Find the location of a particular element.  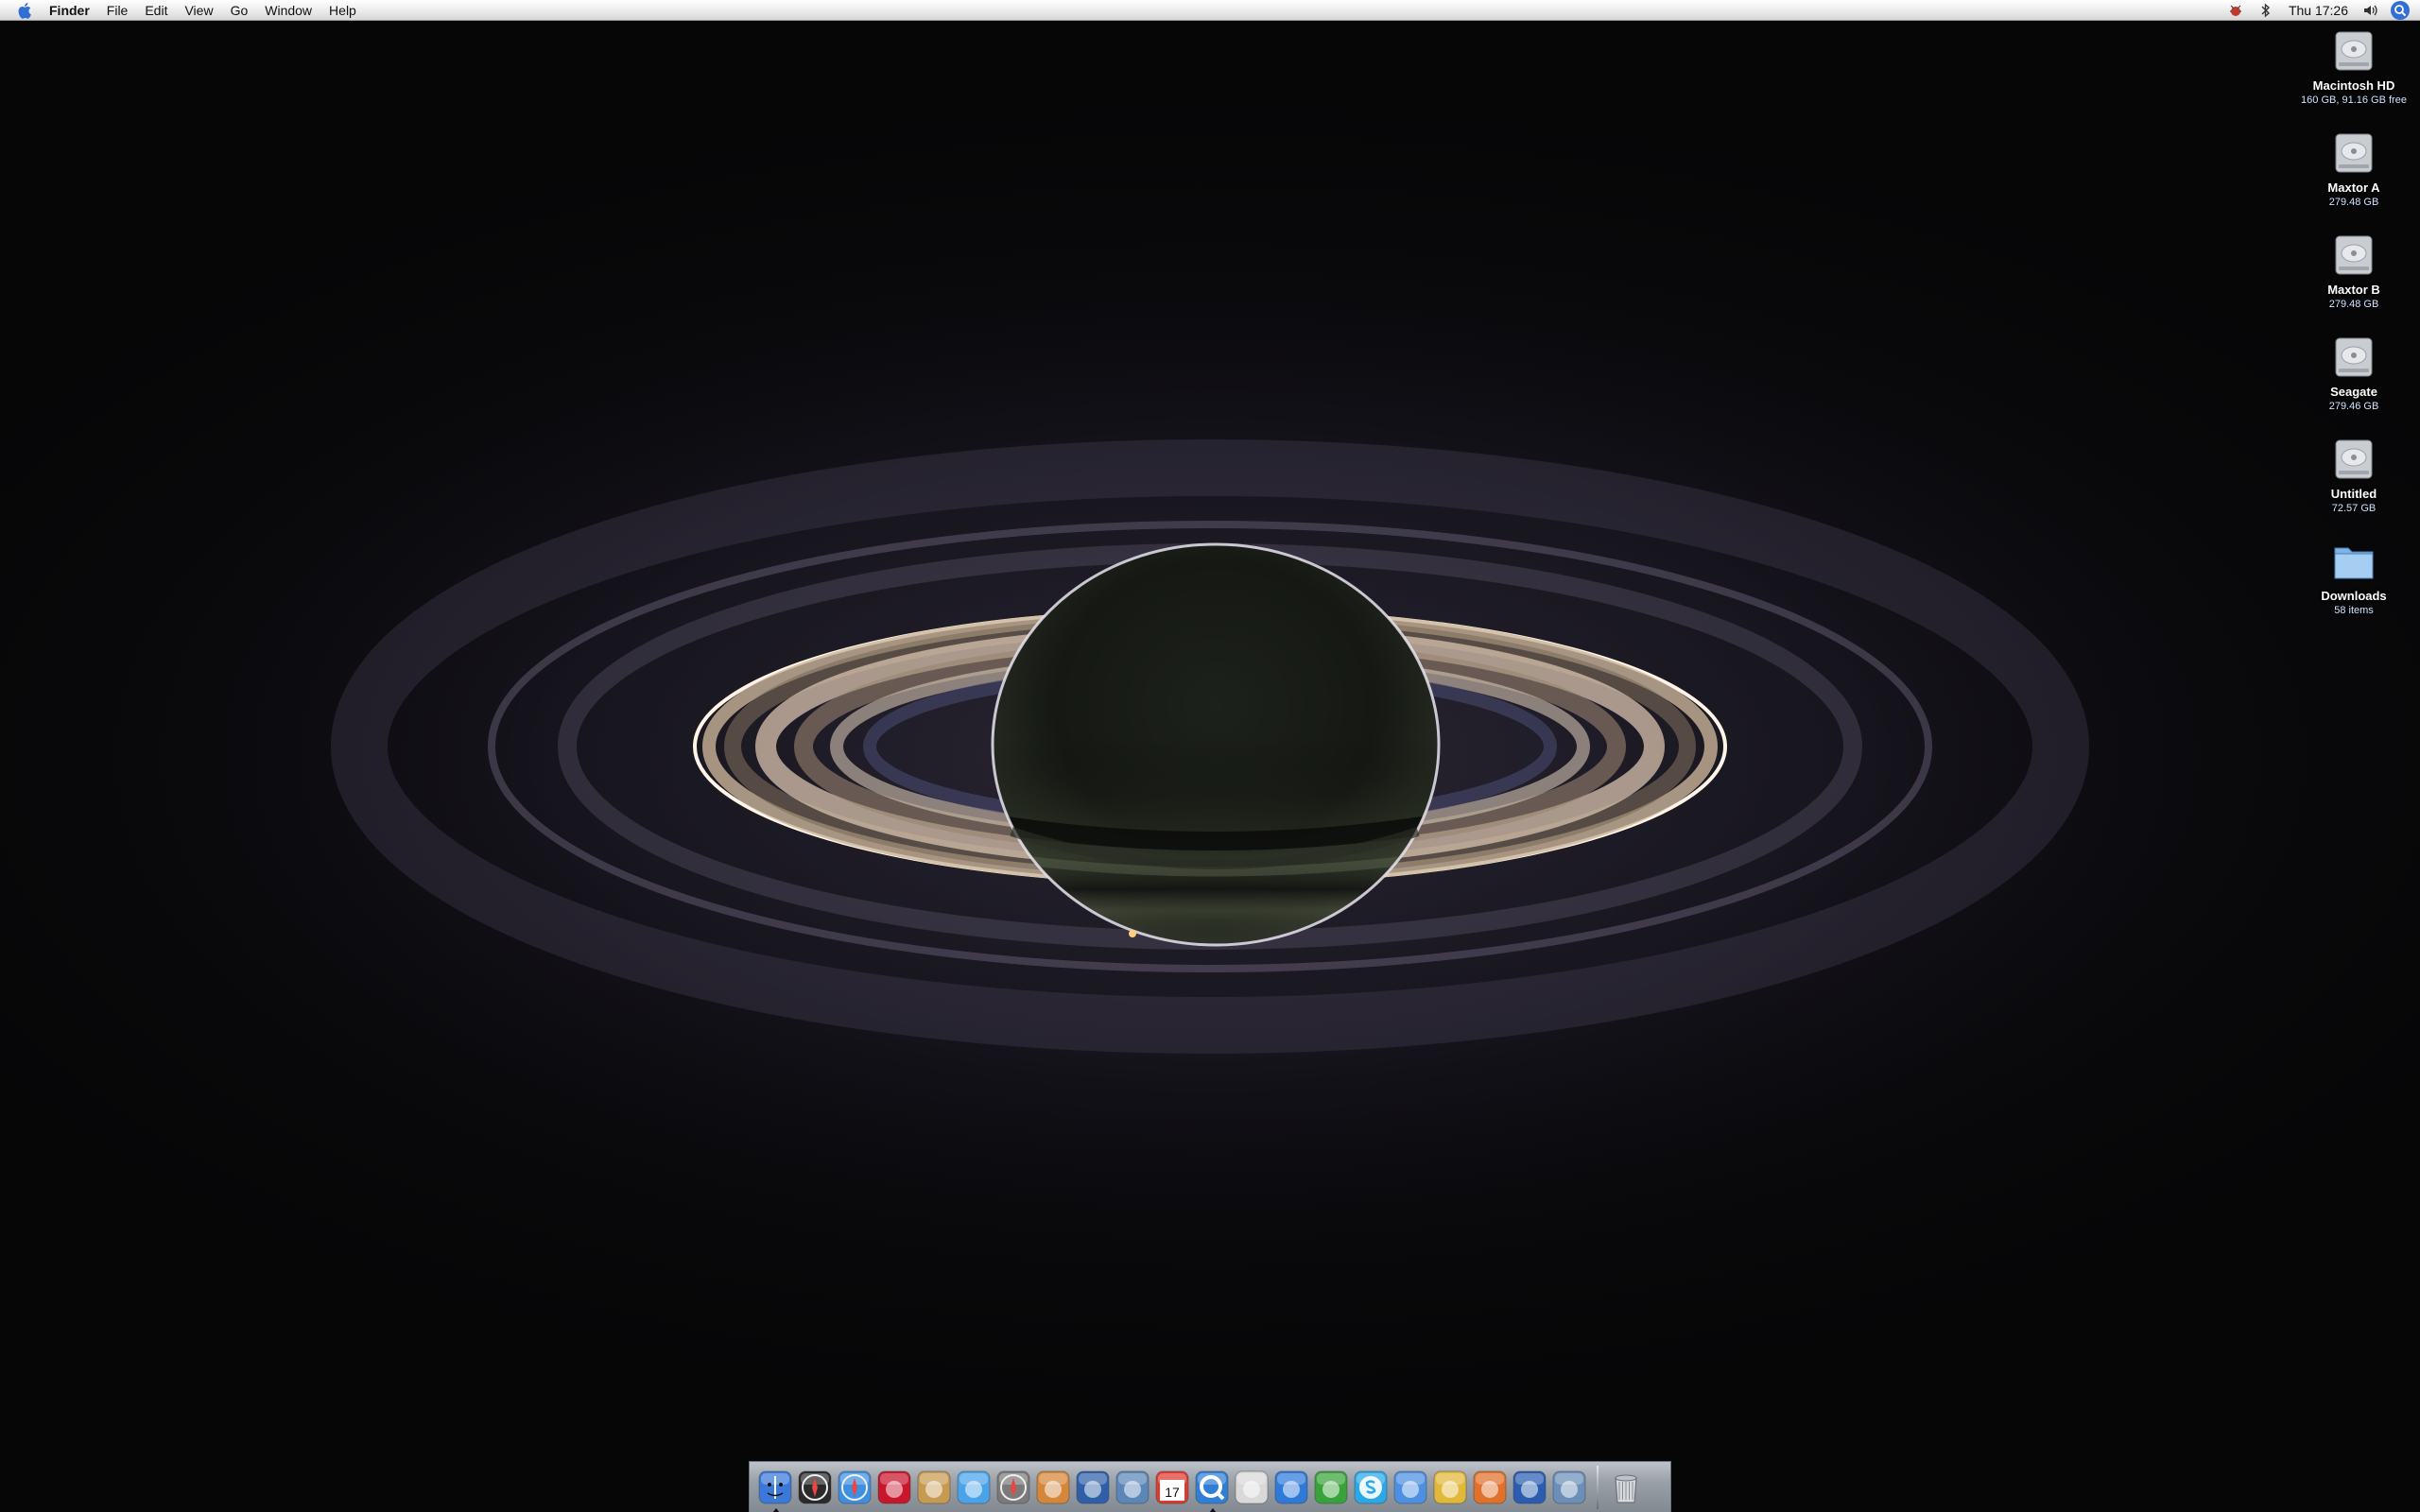

menu-help: Help is located at coordinates (342, 10).